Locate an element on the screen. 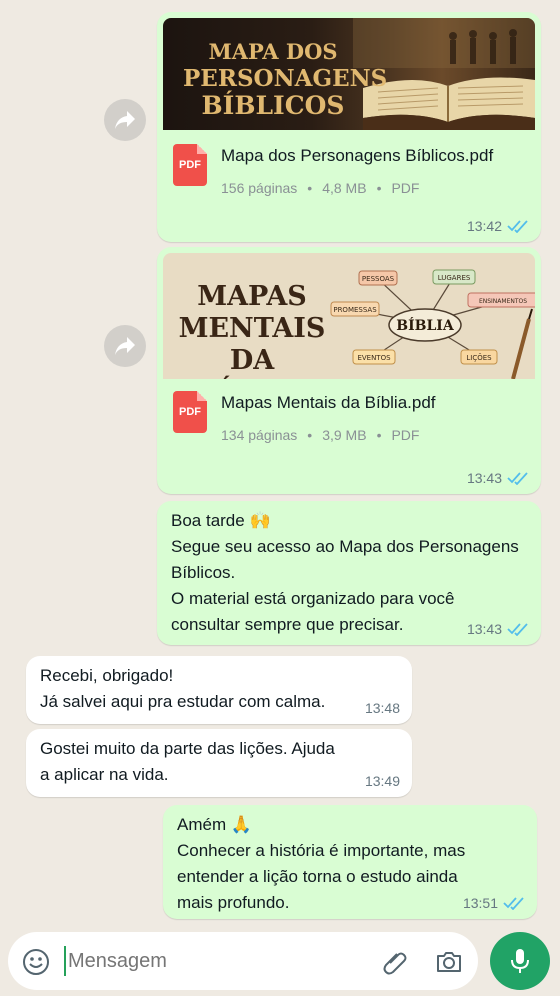  message-line: Já salvei aqui pra estudar com calma. is located at coordinates (183, 701).